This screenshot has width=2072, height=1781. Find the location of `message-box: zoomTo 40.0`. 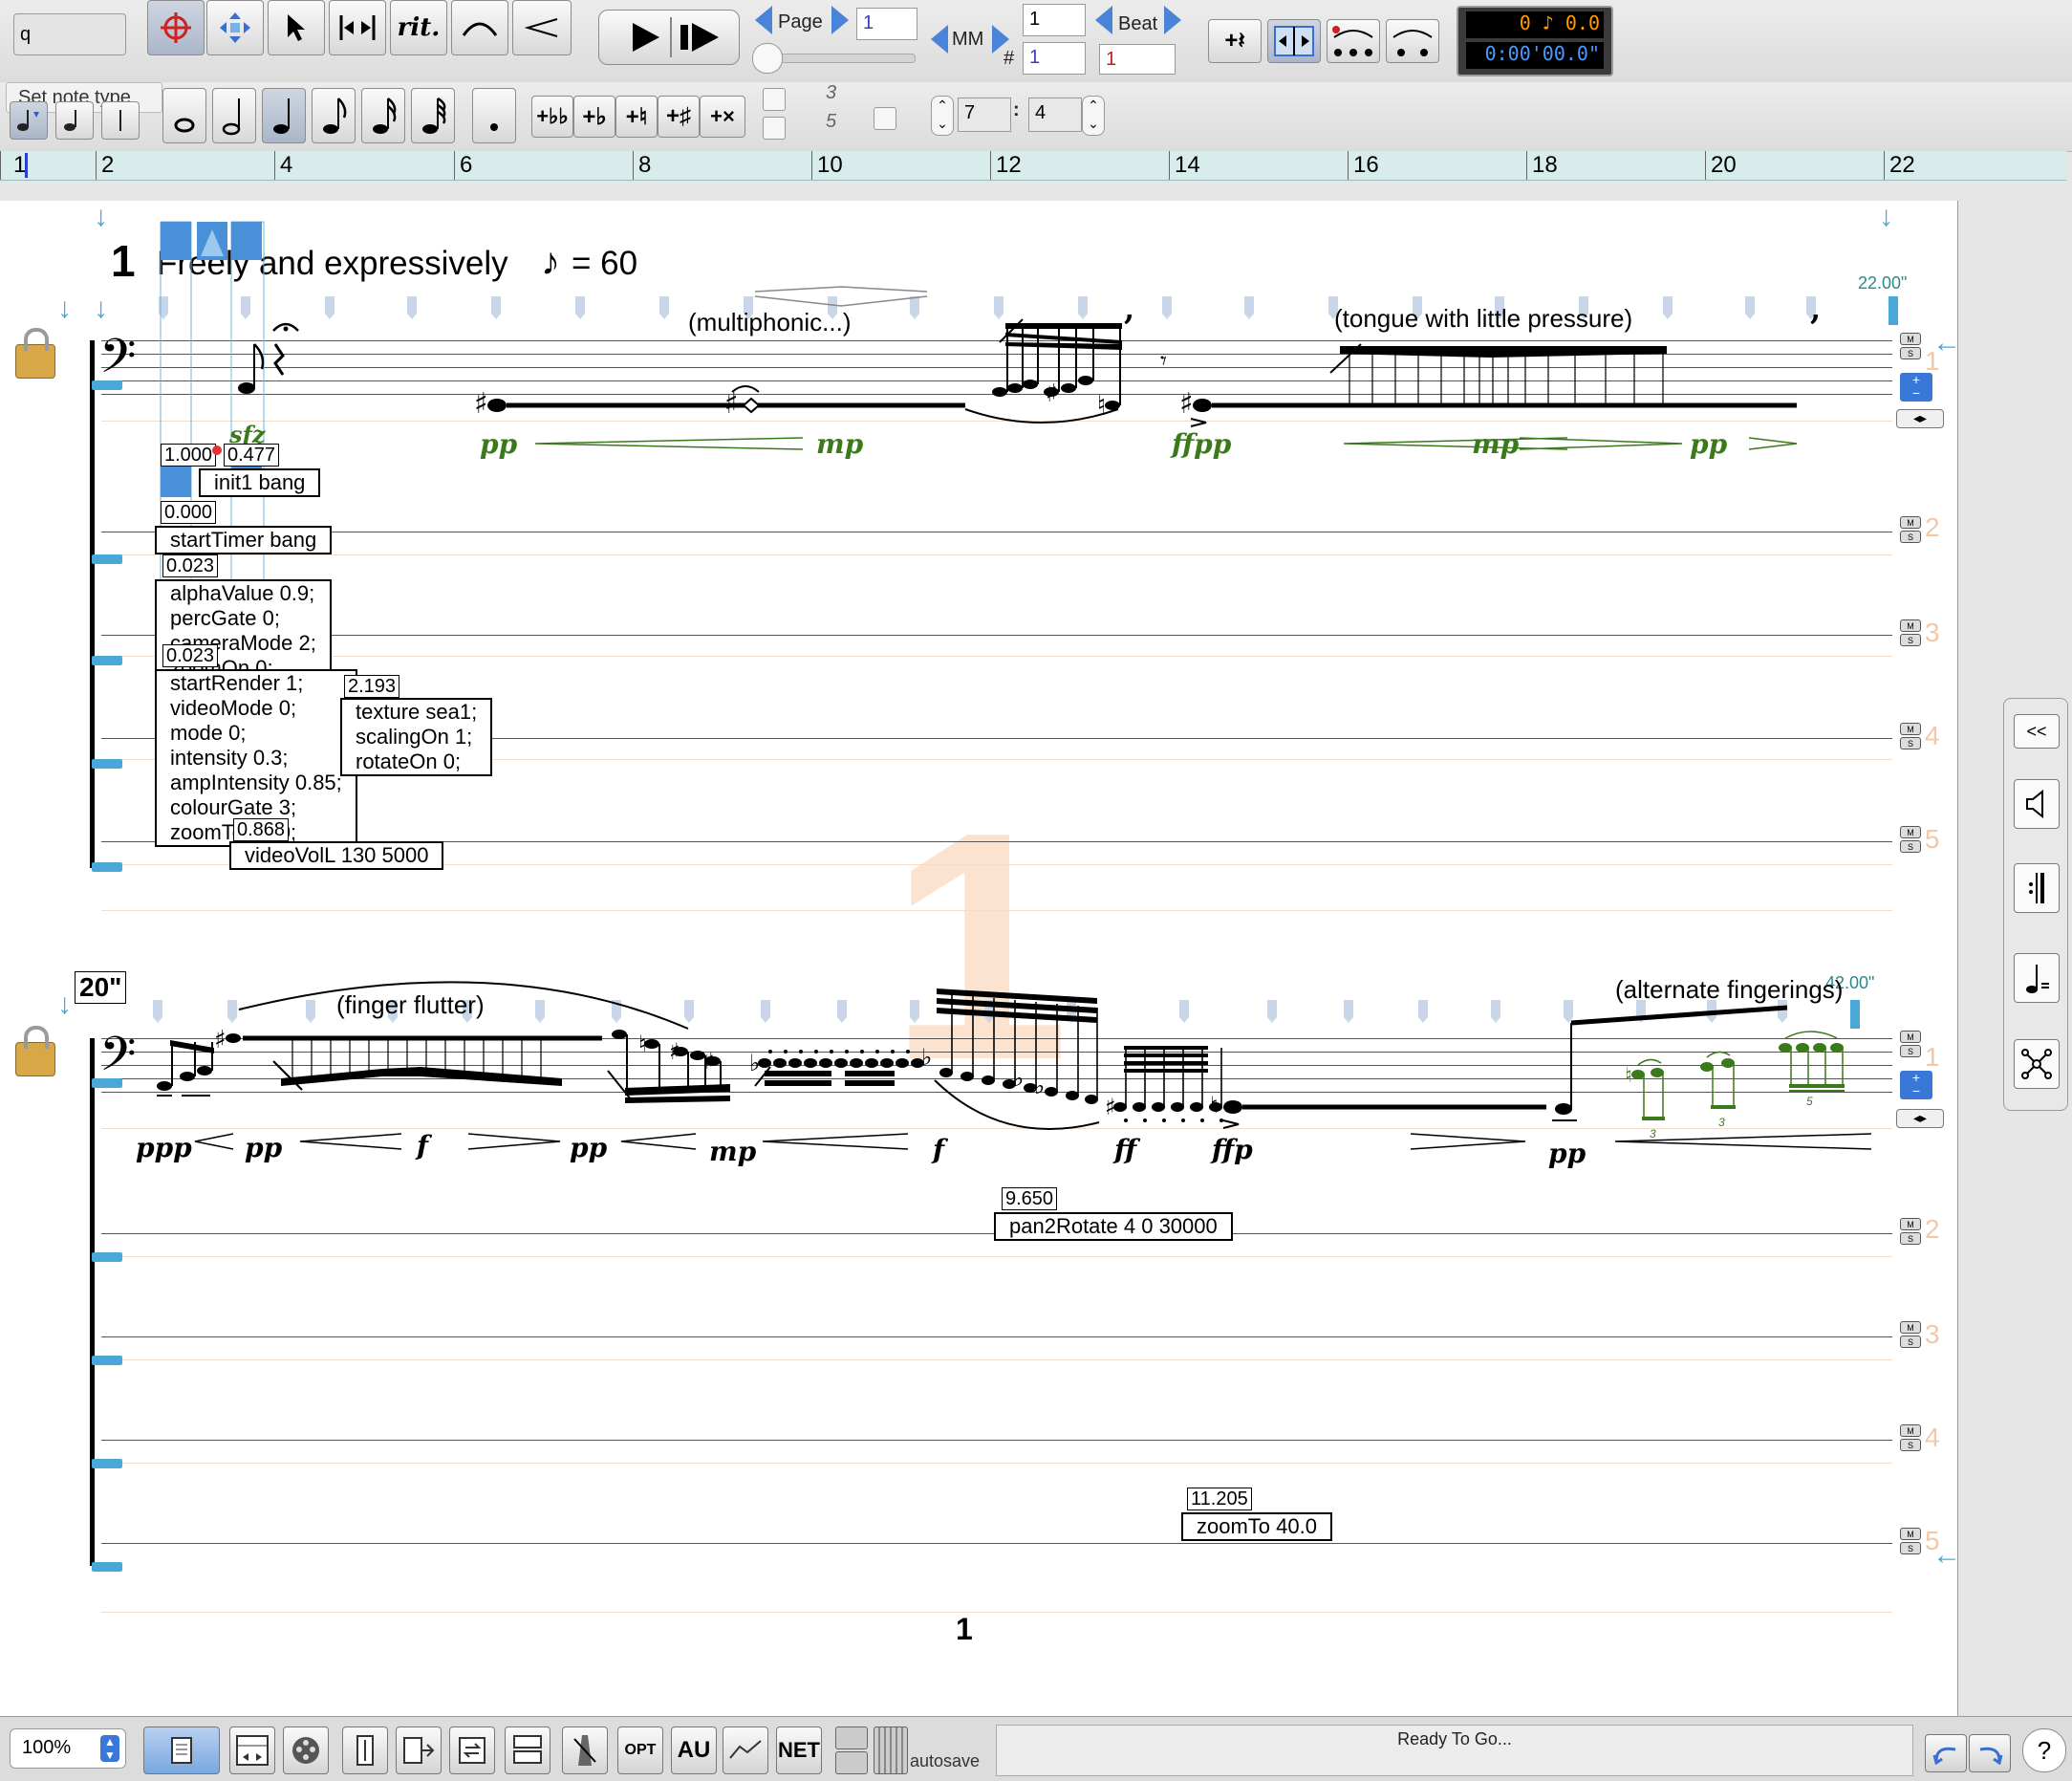

message-box: zoomTo 40.0 is located at coordinates (1256, 1526).